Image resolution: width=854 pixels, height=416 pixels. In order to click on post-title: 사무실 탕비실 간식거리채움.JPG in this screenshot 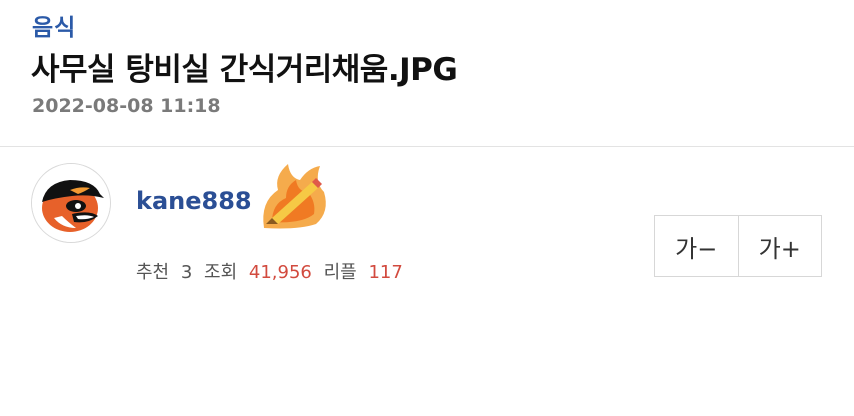, I will do `click(244, 70)`.